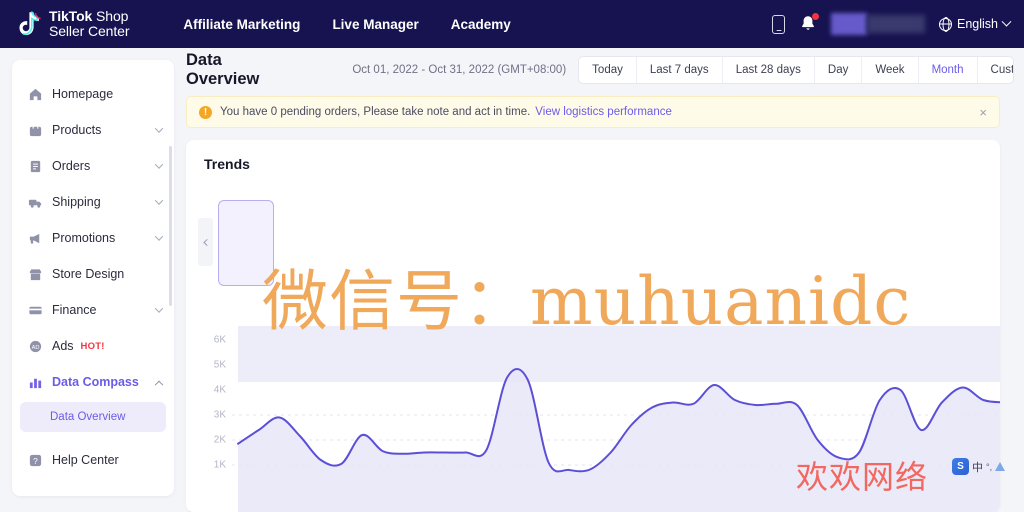 Image resolution: width=1024 pixels, height=512 pixels. What do you see at coordinates (223, 69) in the screenshot?
I see `page-title: Data Overview` at bounding box center [223, 69].